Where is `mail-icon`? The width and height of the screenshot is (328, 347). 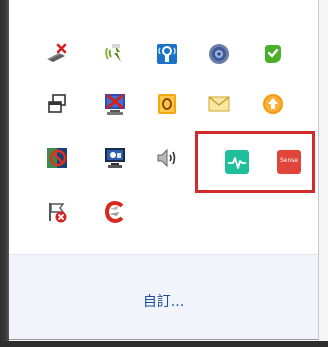
mail-icon is located at coordinates (219, 104).